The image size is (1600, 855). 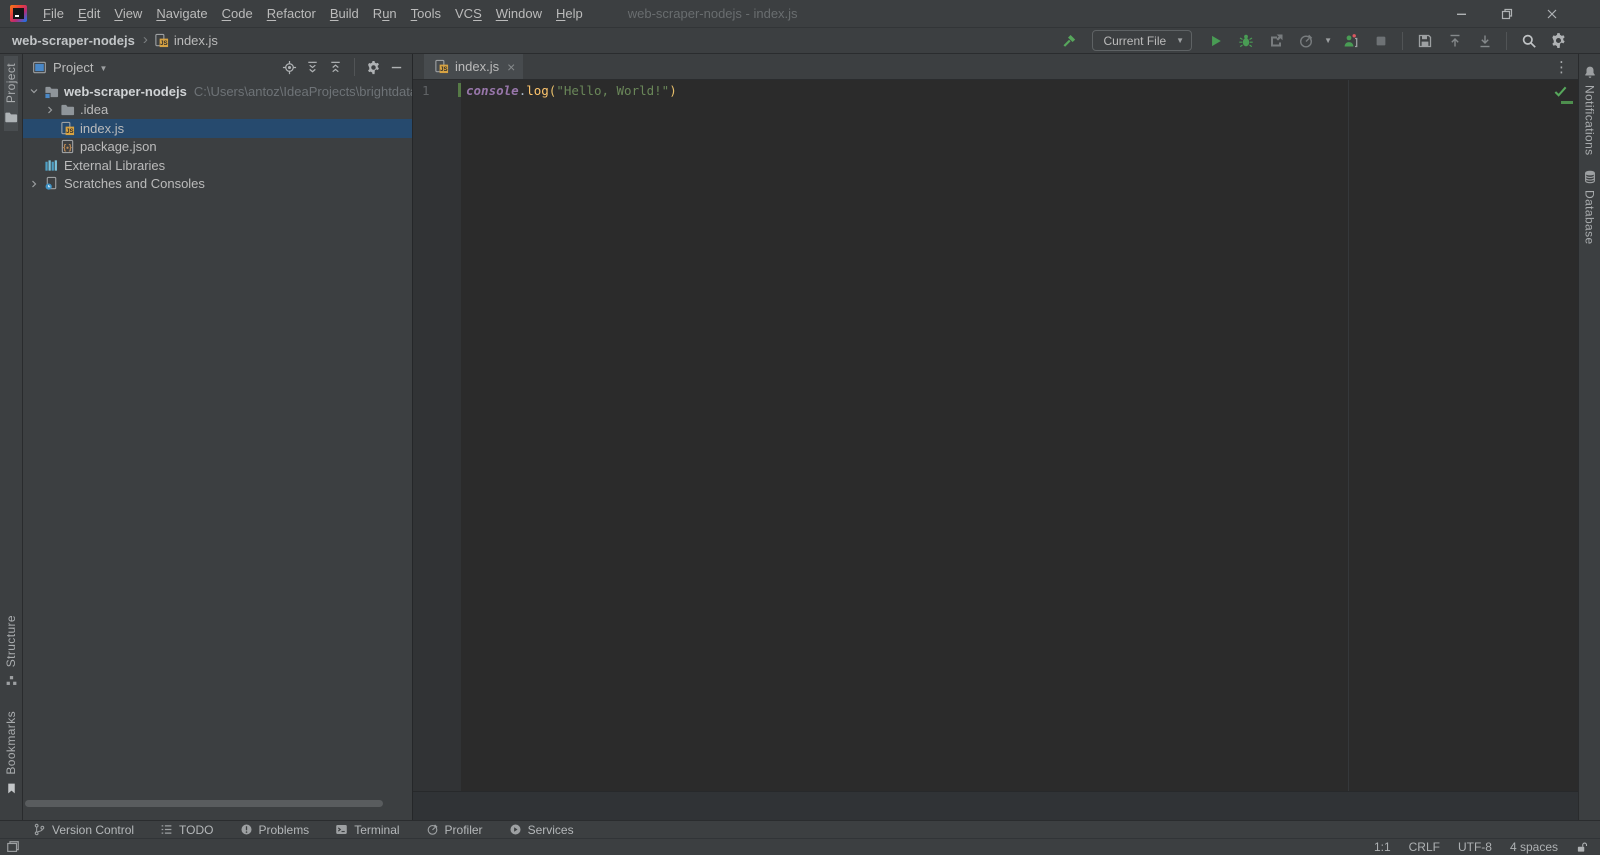 What do you see at coordinates (1528, 40) in the screenshot?
I see `search-everywhere-button` at bounding box center [1528, 40].